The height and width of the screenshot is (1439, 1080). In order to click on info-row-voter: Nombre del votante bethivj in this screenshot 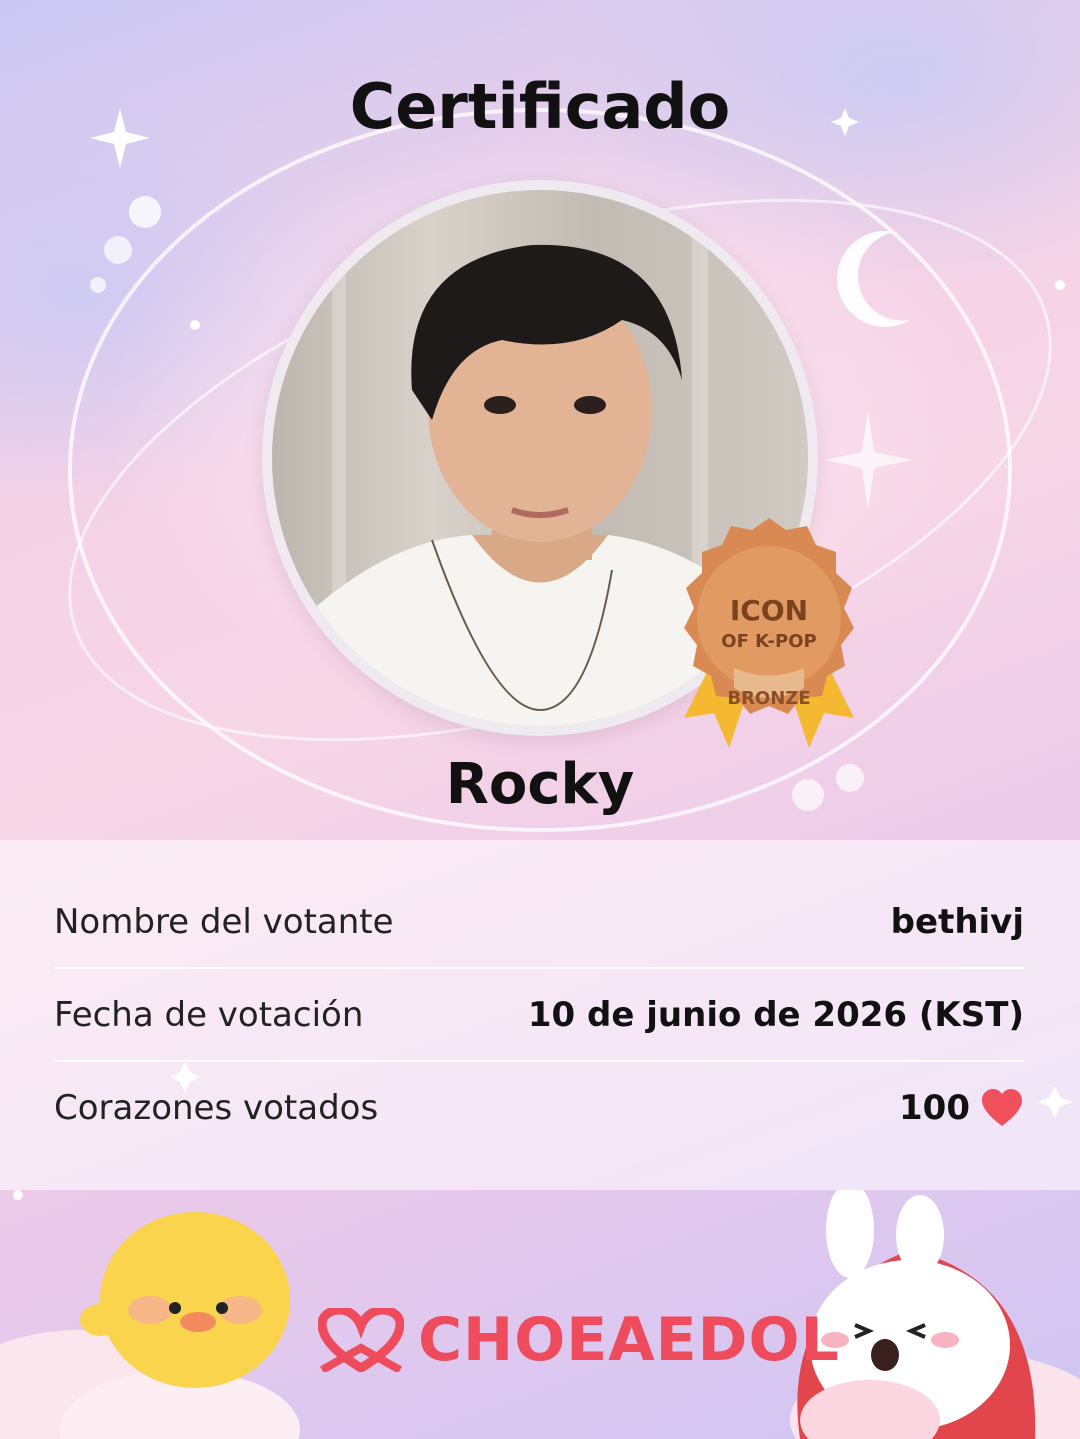, I will do `click(539, 922)`.